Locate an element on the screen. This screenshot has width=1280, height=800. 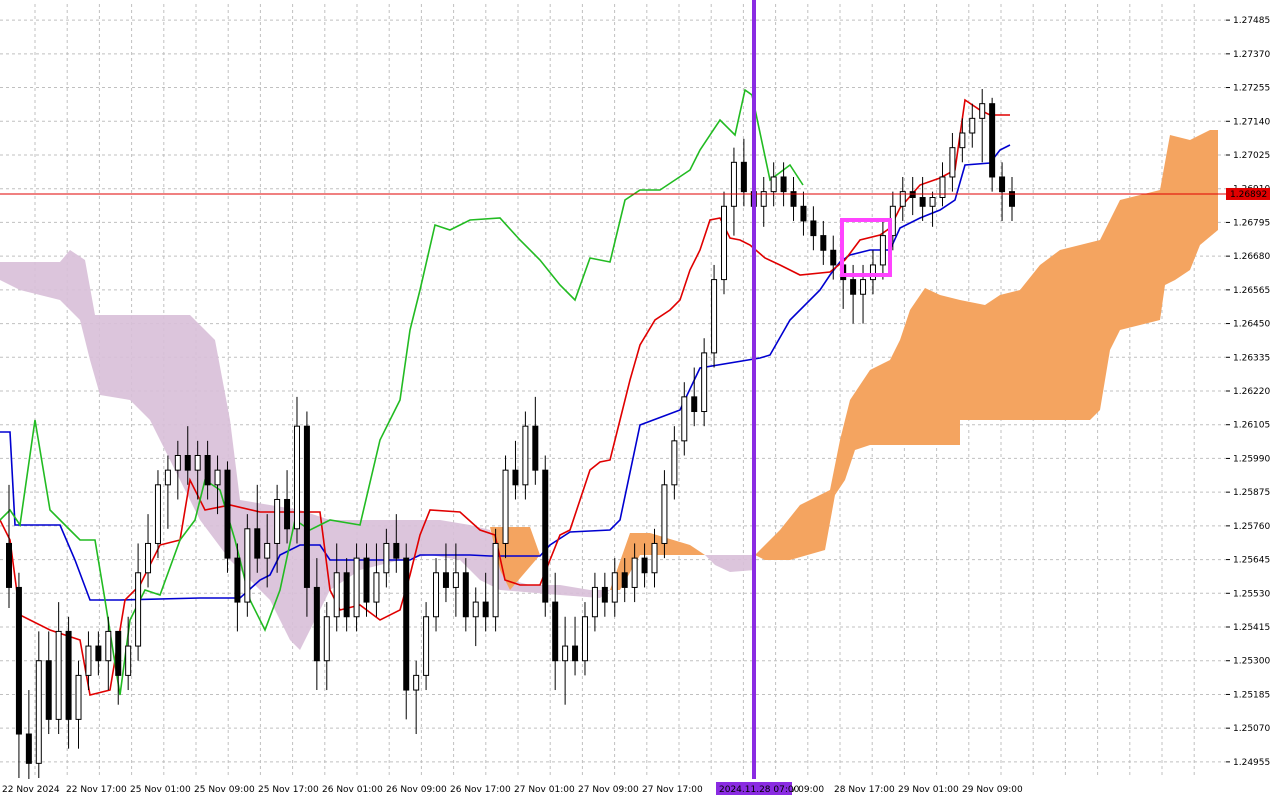
x-tick-label: 27 Nov 01:00 is located at coordinates (544, 790).